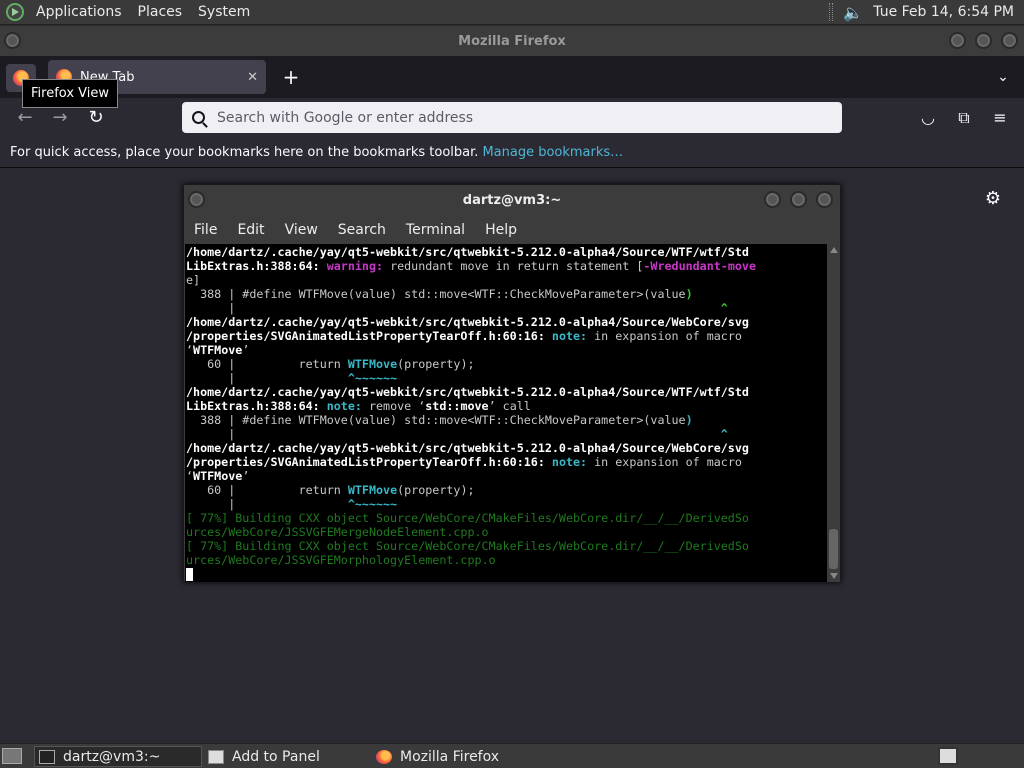 The image size is (1024, 768). Describe the element at coordinates (957, 40) in the screenshot. I see `minimize-button` at that location.